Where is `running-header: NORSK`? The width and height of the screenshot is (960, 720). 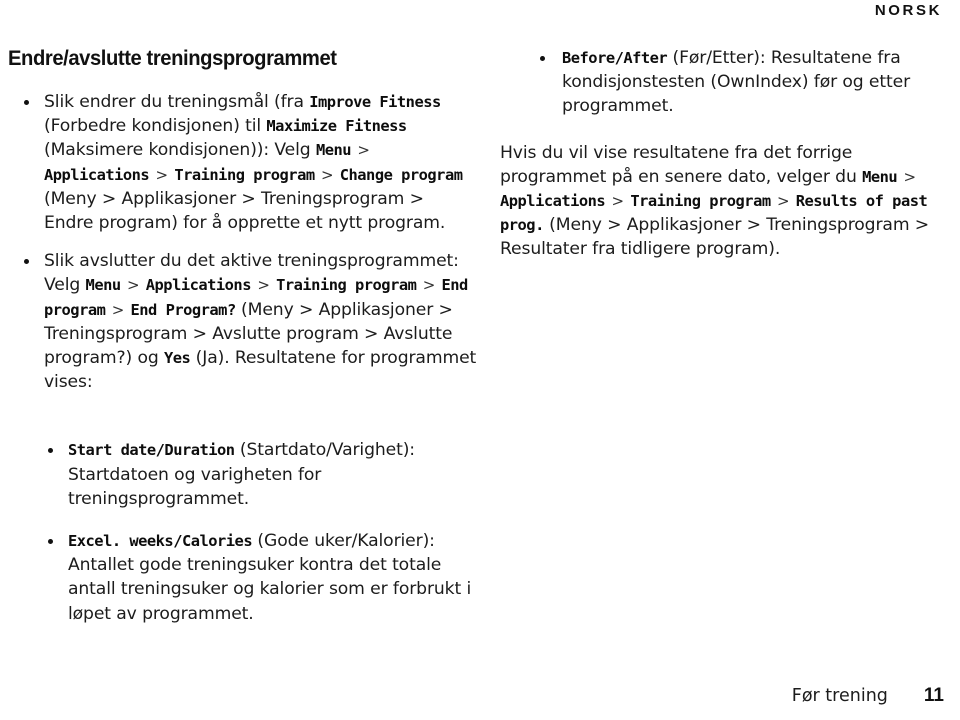
running-header: NORSK is located at coordinates (908, 10).